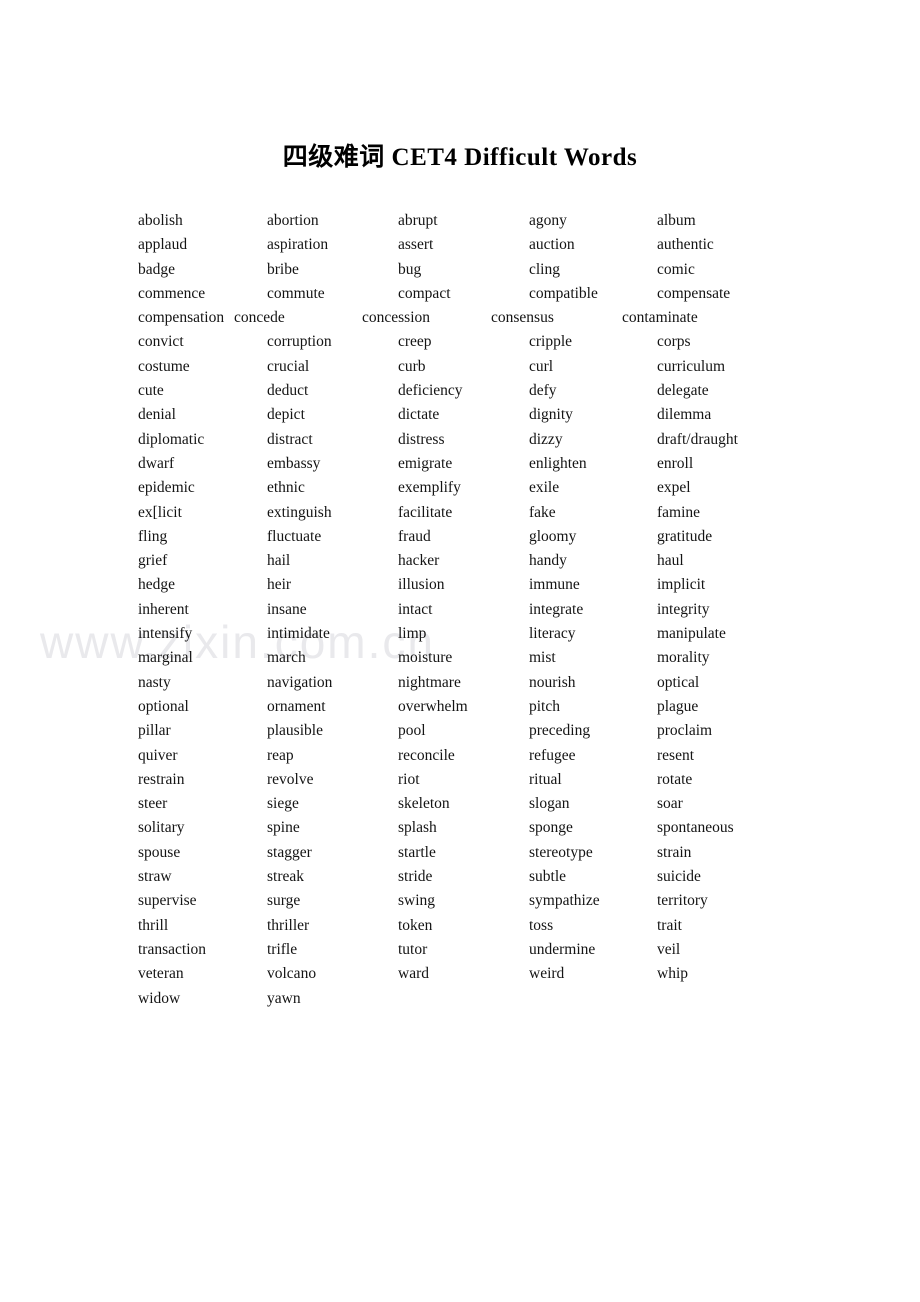  I want to click on word-item: curl, so click(541, 366).